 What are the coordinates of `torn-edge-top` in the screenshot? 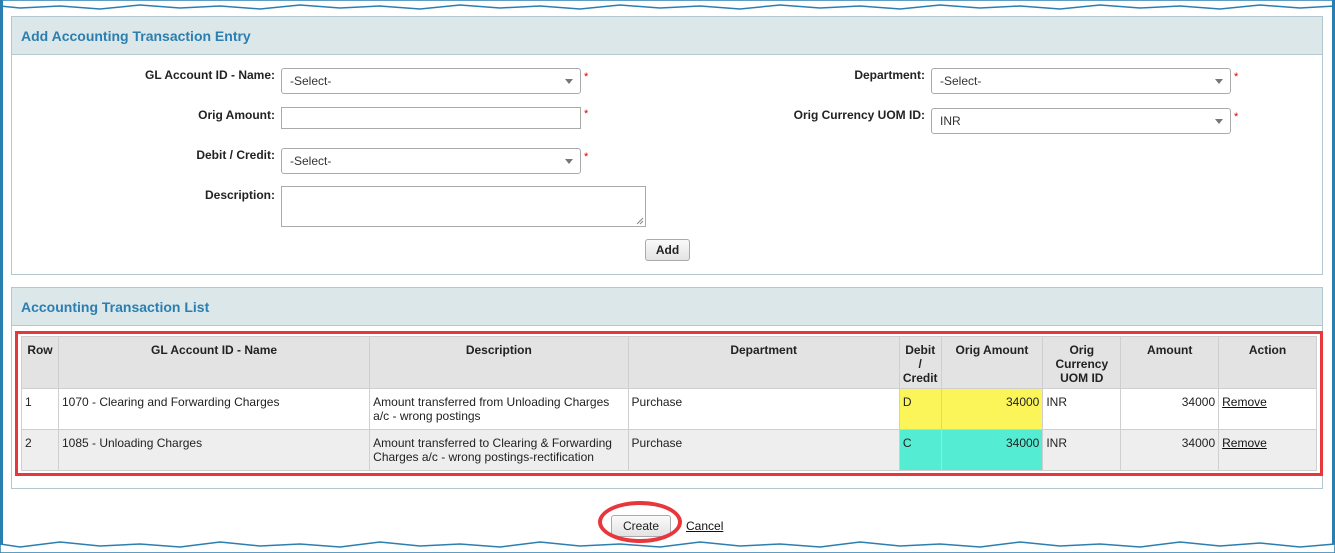 It's located at (667, 5).